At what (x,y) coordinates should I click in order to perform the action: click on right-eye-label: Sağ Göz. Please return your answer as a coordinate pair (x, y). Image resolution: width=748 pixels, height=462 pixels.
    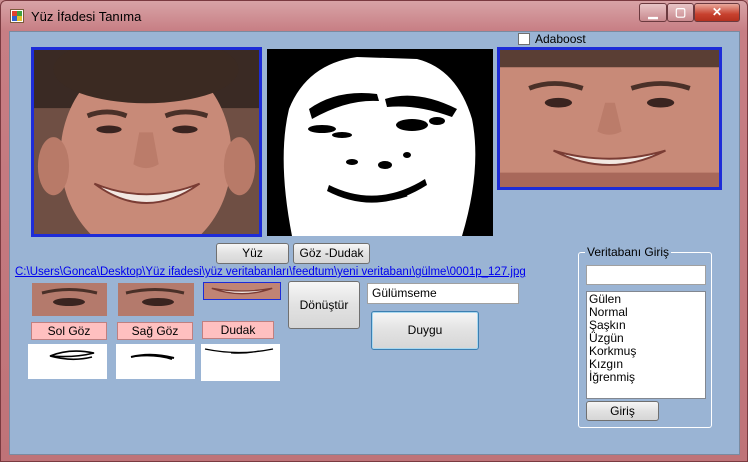
    Looking at the image, I should click on (155, 331).